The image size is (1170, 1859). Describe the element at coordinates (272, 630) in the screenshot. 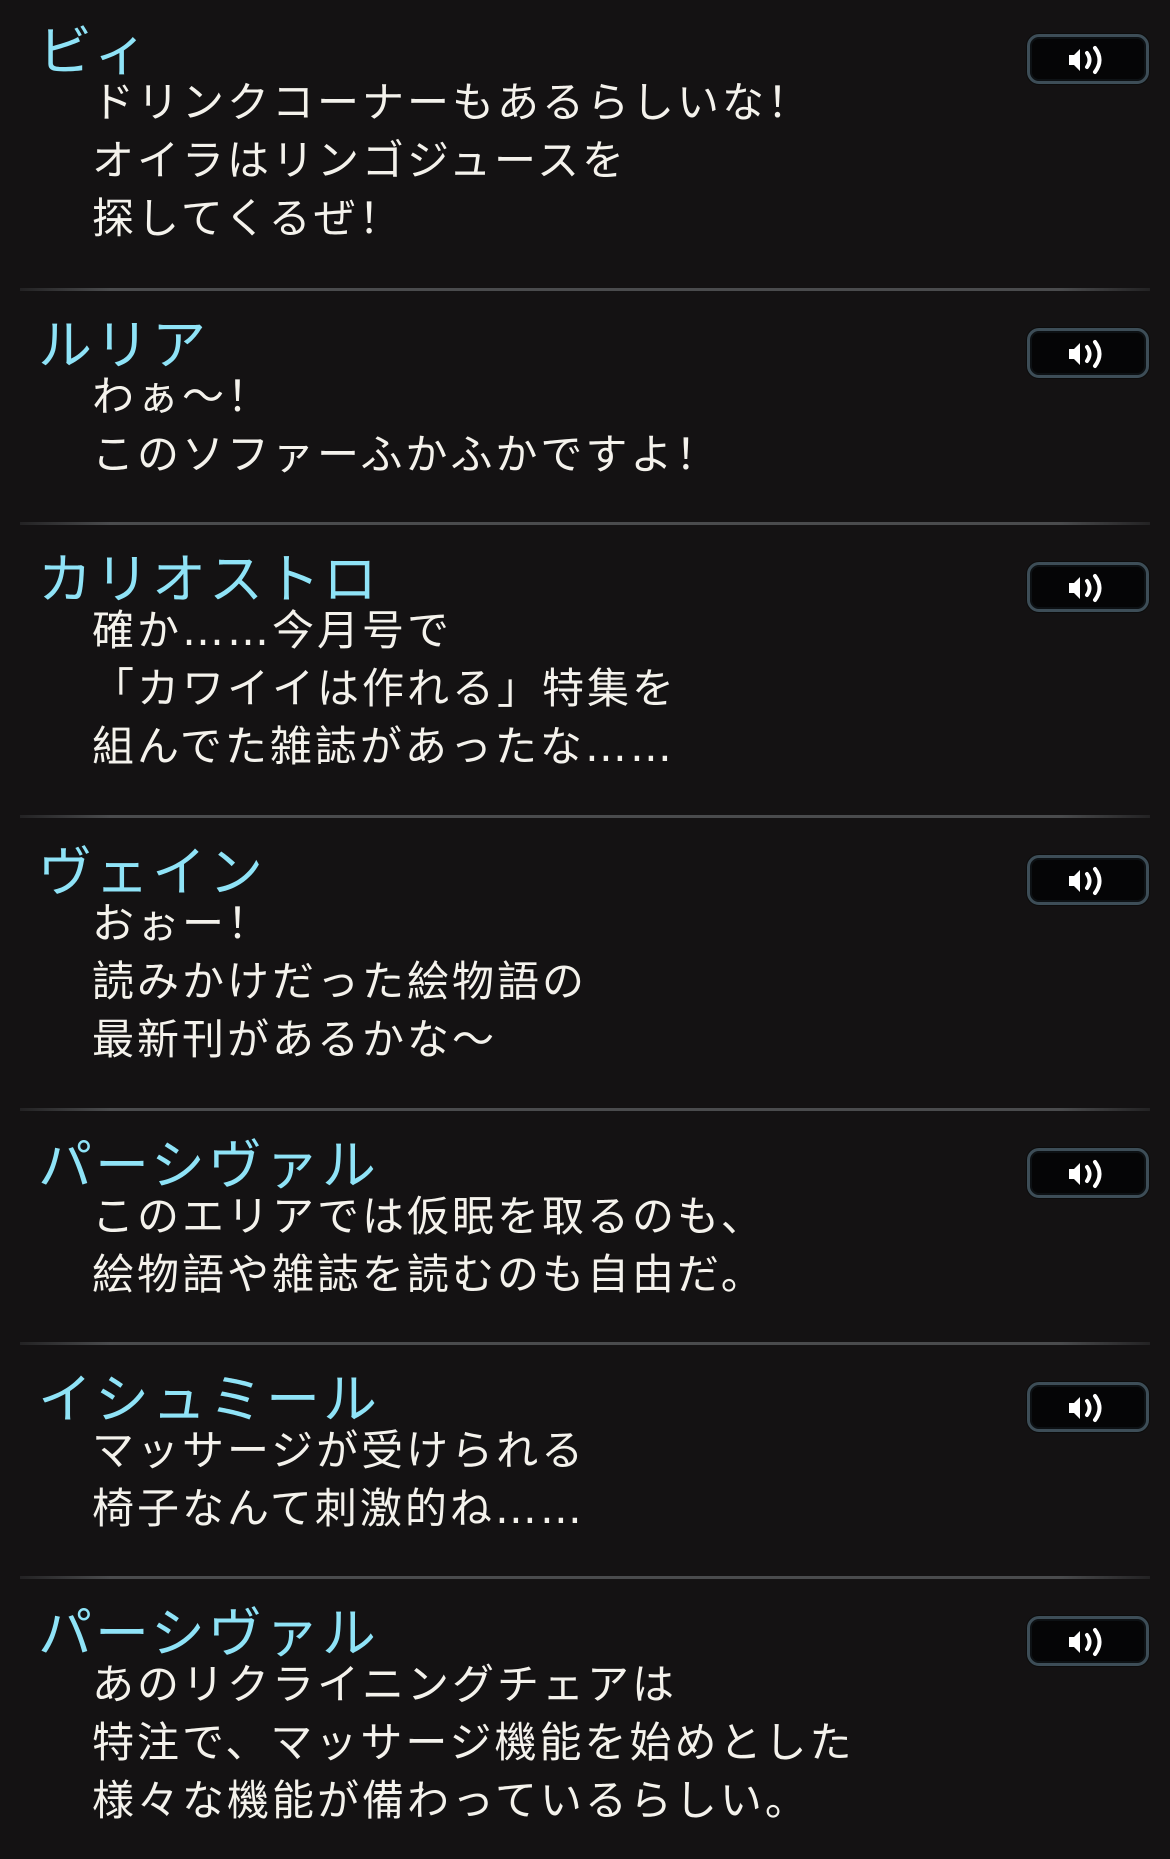

I see `dialogue-line: 確か……今月号で` at that location.